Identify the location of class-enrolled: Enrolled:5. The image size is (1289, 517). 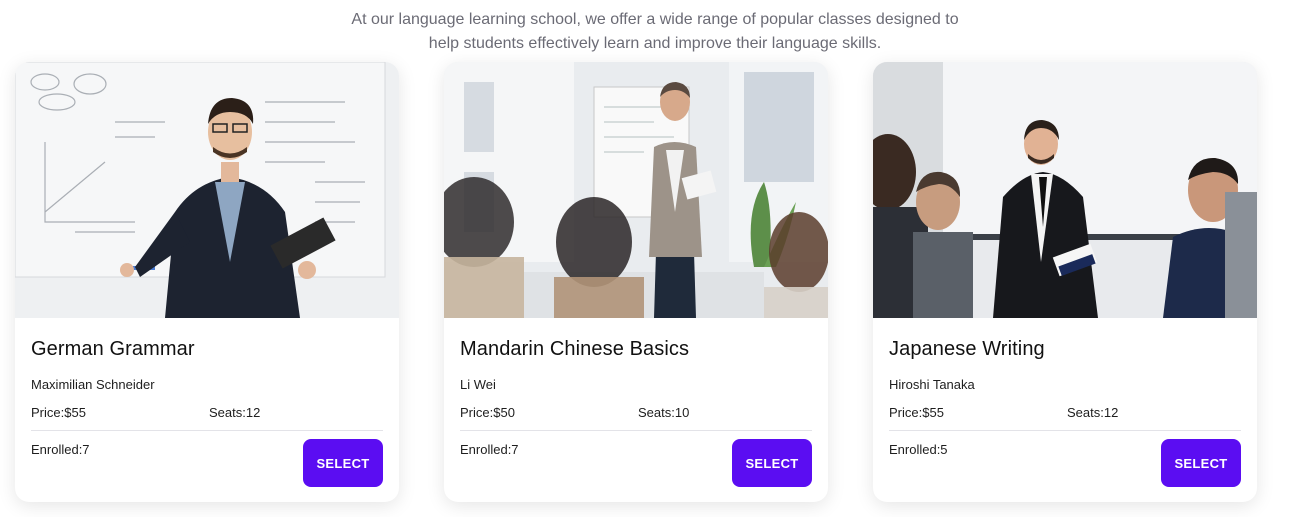
(918, 449).